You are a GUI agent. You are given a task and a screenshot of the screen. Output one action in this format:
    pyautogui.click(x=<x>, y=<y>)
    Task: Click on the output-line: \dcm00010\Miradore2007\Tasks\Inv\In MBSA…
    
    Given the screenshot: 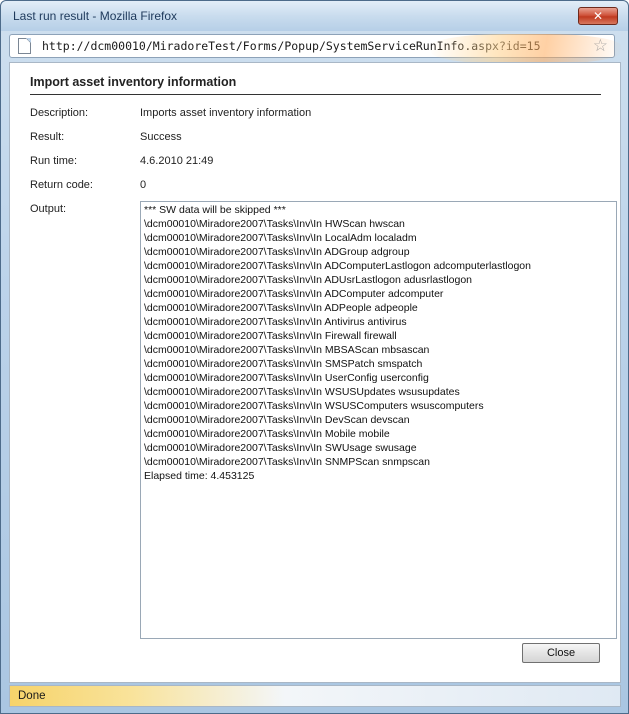 What is the action you would take?
    pyautogui.click(x=287, y=350)
    